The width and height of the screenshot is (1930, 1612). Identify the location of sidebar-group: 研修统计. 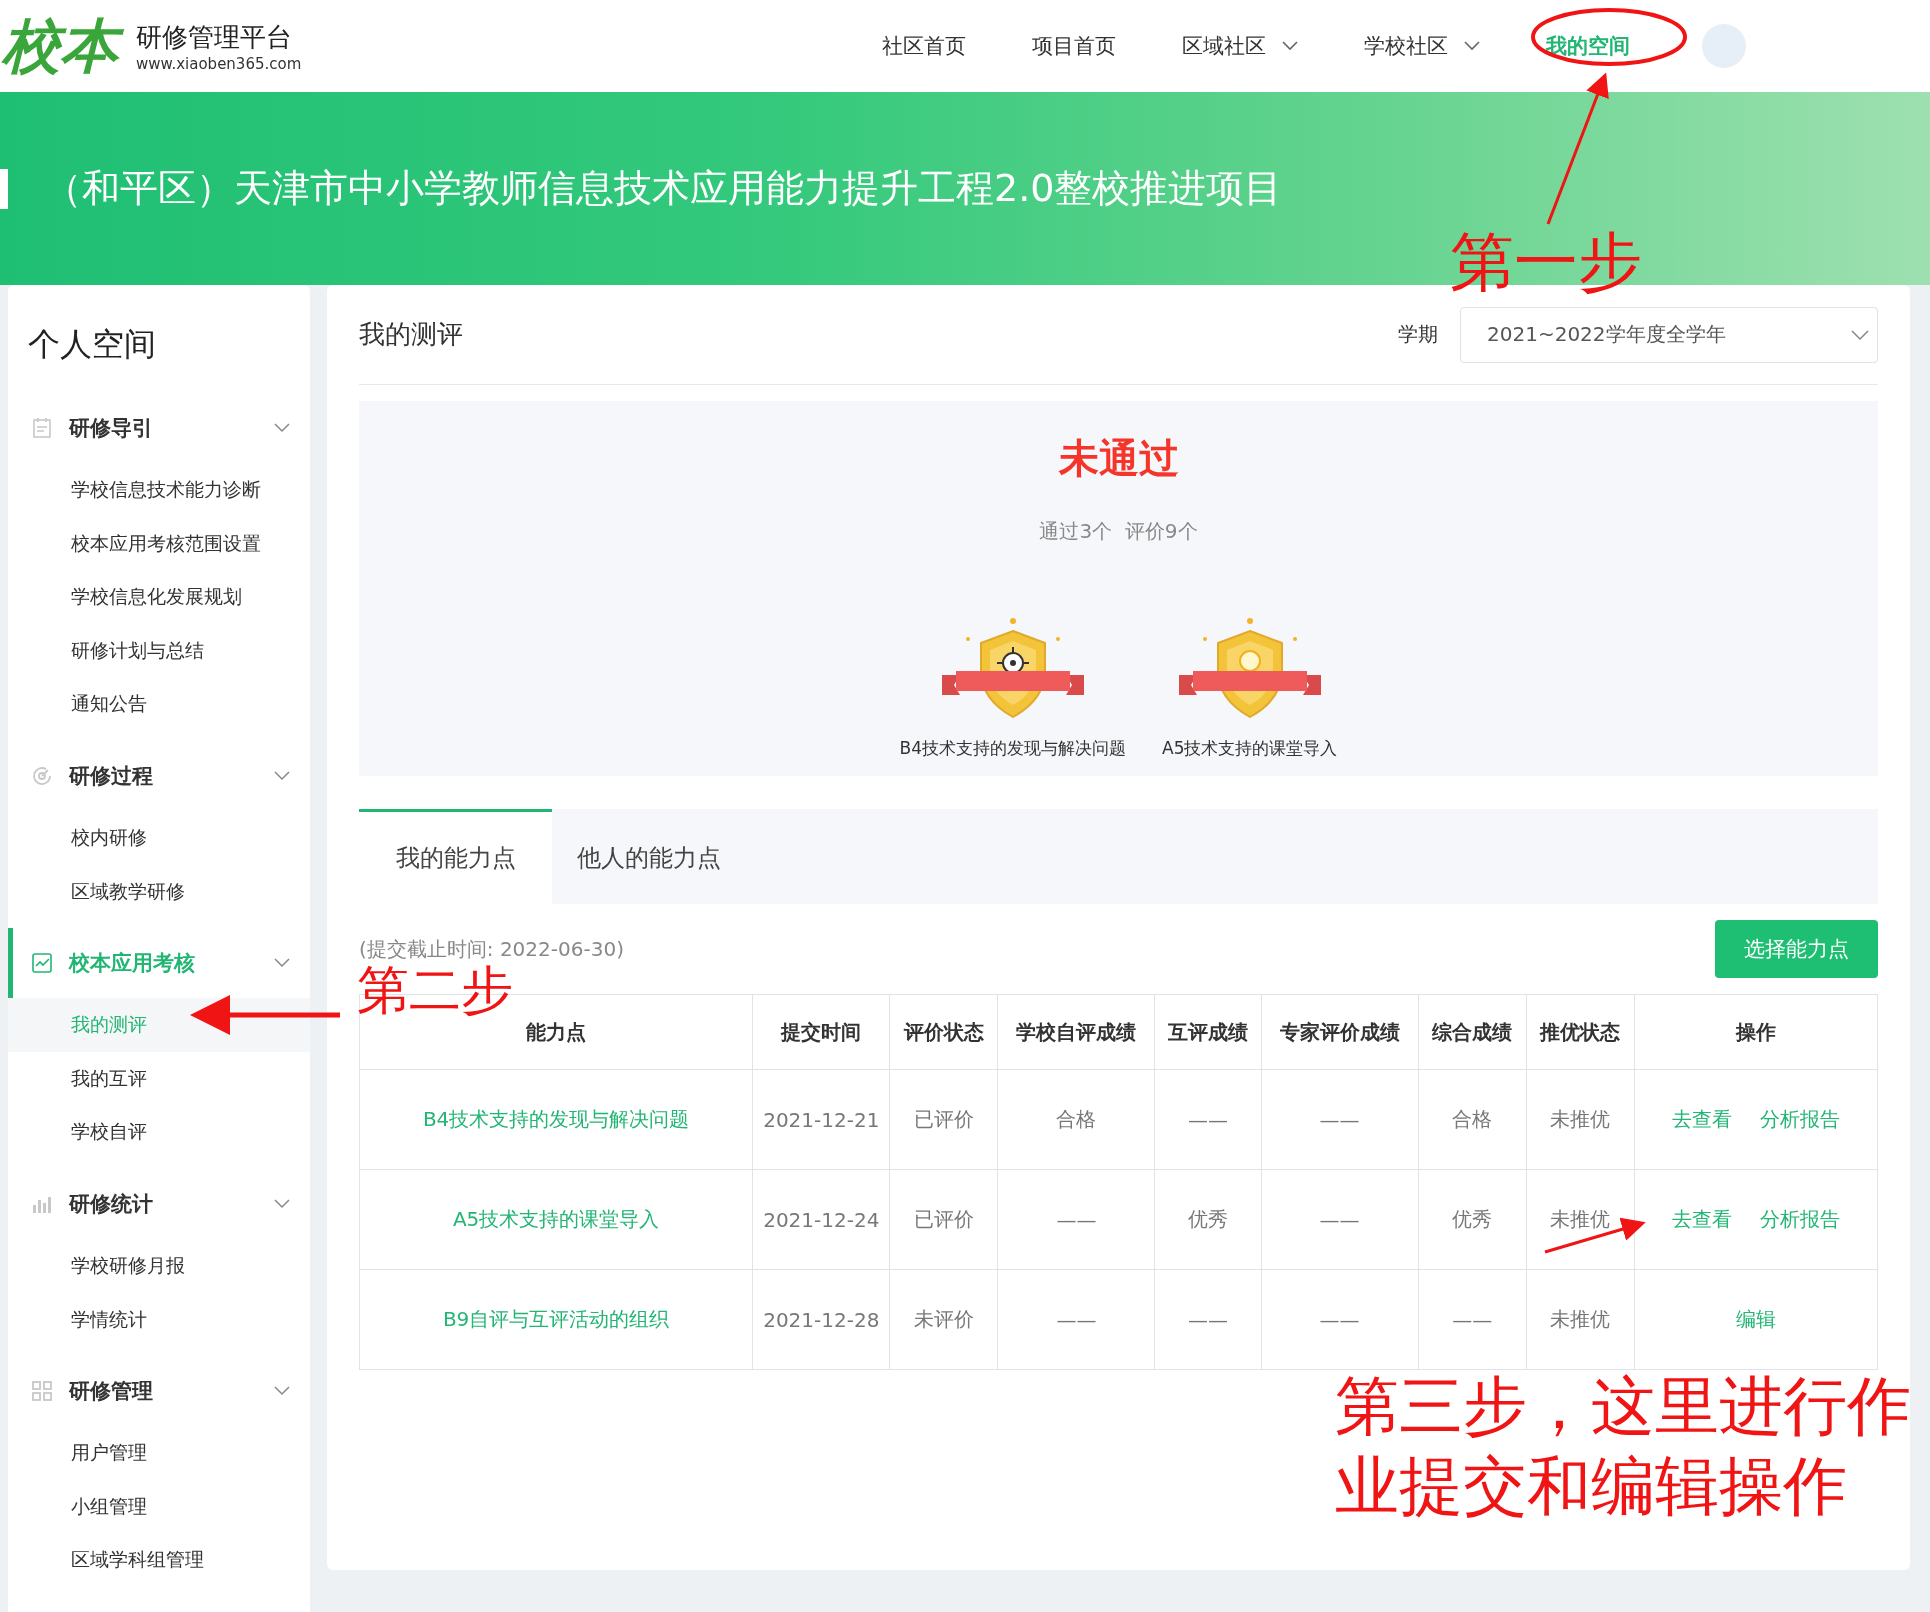
(159, 1203).